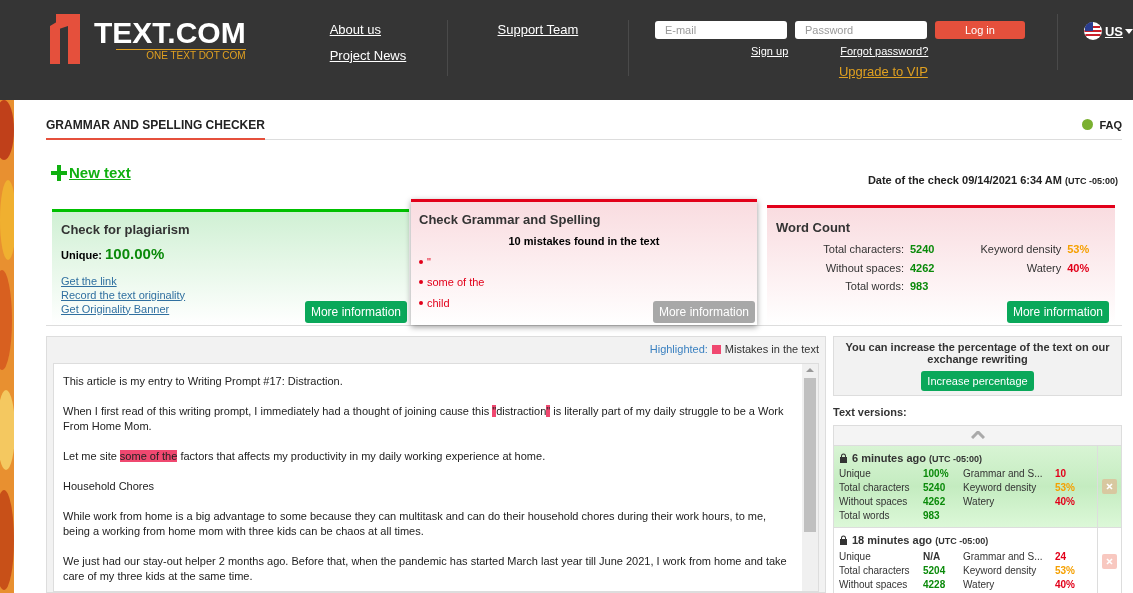 The width and height of the screenshot is (1133, 593). I want to click on stat-label: Watery, so click(1043, 268).